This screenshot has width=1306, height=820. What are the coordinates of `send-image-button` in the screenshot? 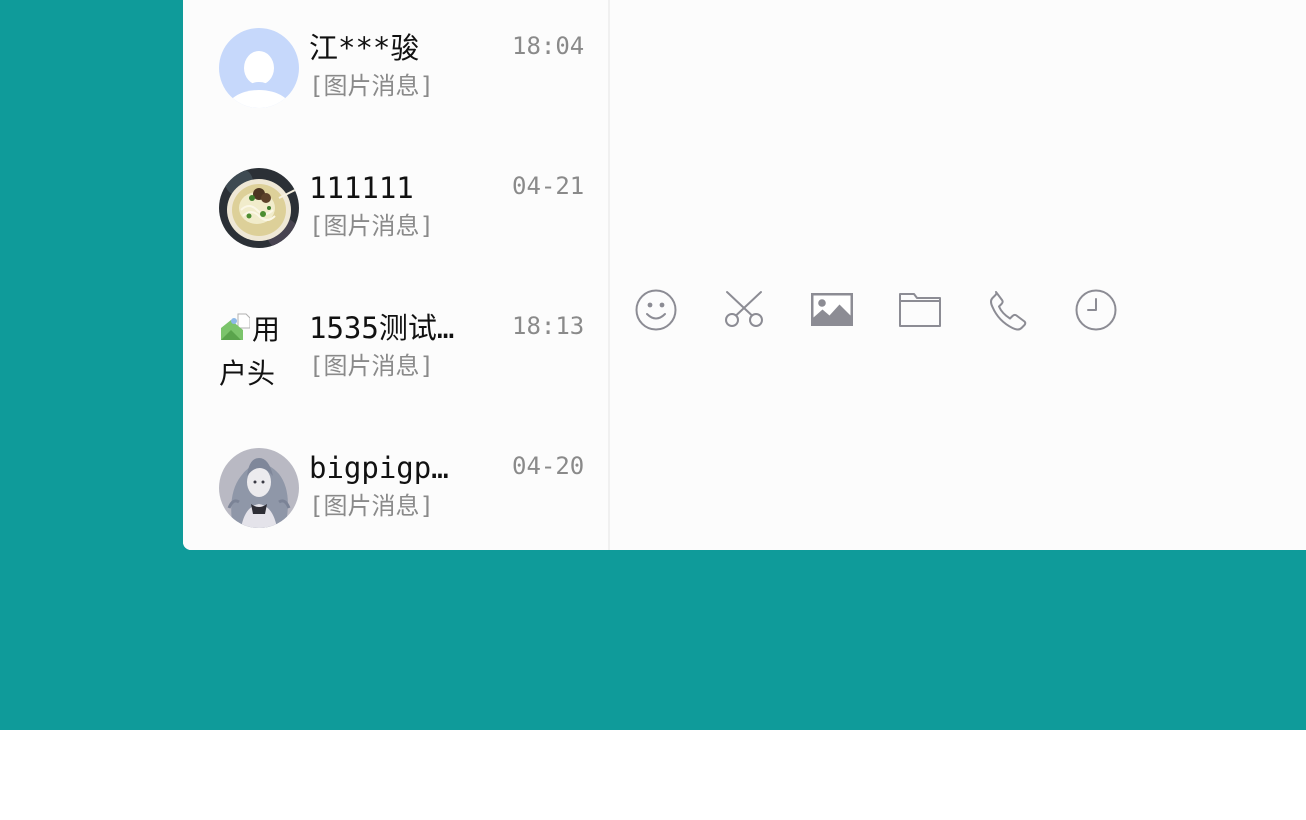 It's located at (832, 310).